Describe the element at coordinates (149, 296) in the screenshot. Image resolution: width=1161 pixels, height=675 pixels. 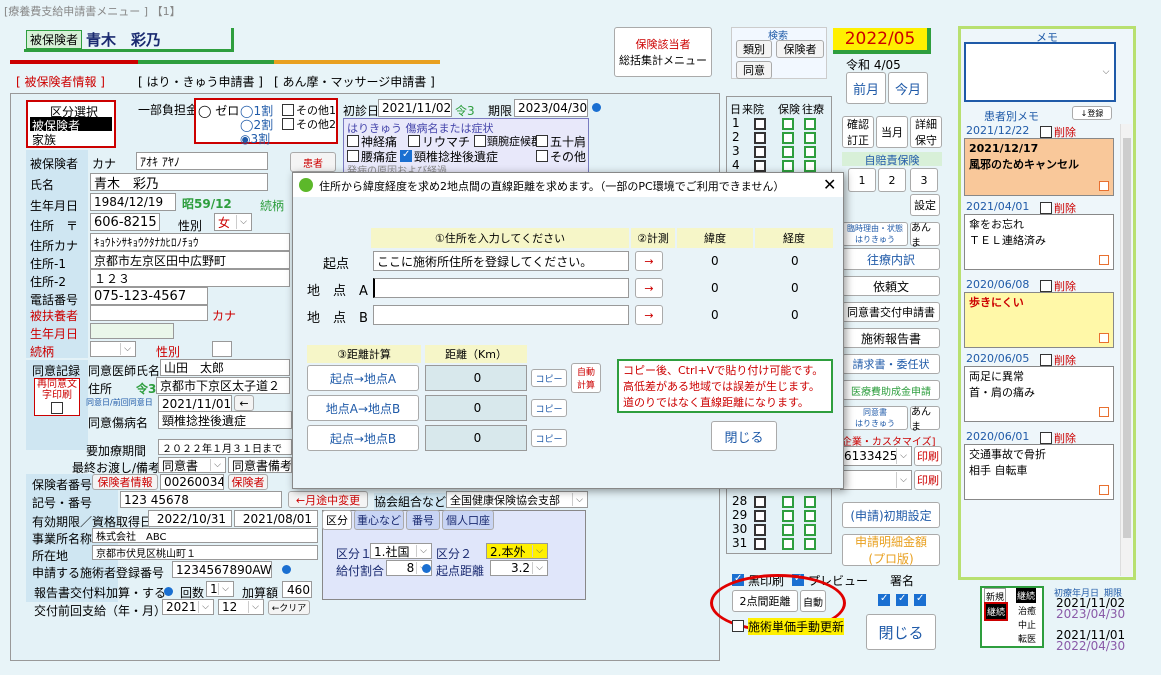
I see `tel-field: 075-123-4567` at that location.